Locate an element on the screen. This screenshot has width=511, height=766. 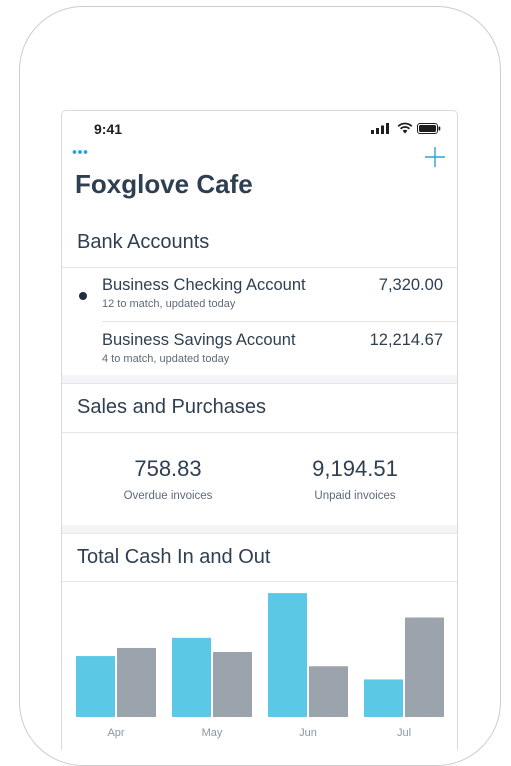
cash-chart-header: Total Cash In and Out is located at coordinates (259, 557).